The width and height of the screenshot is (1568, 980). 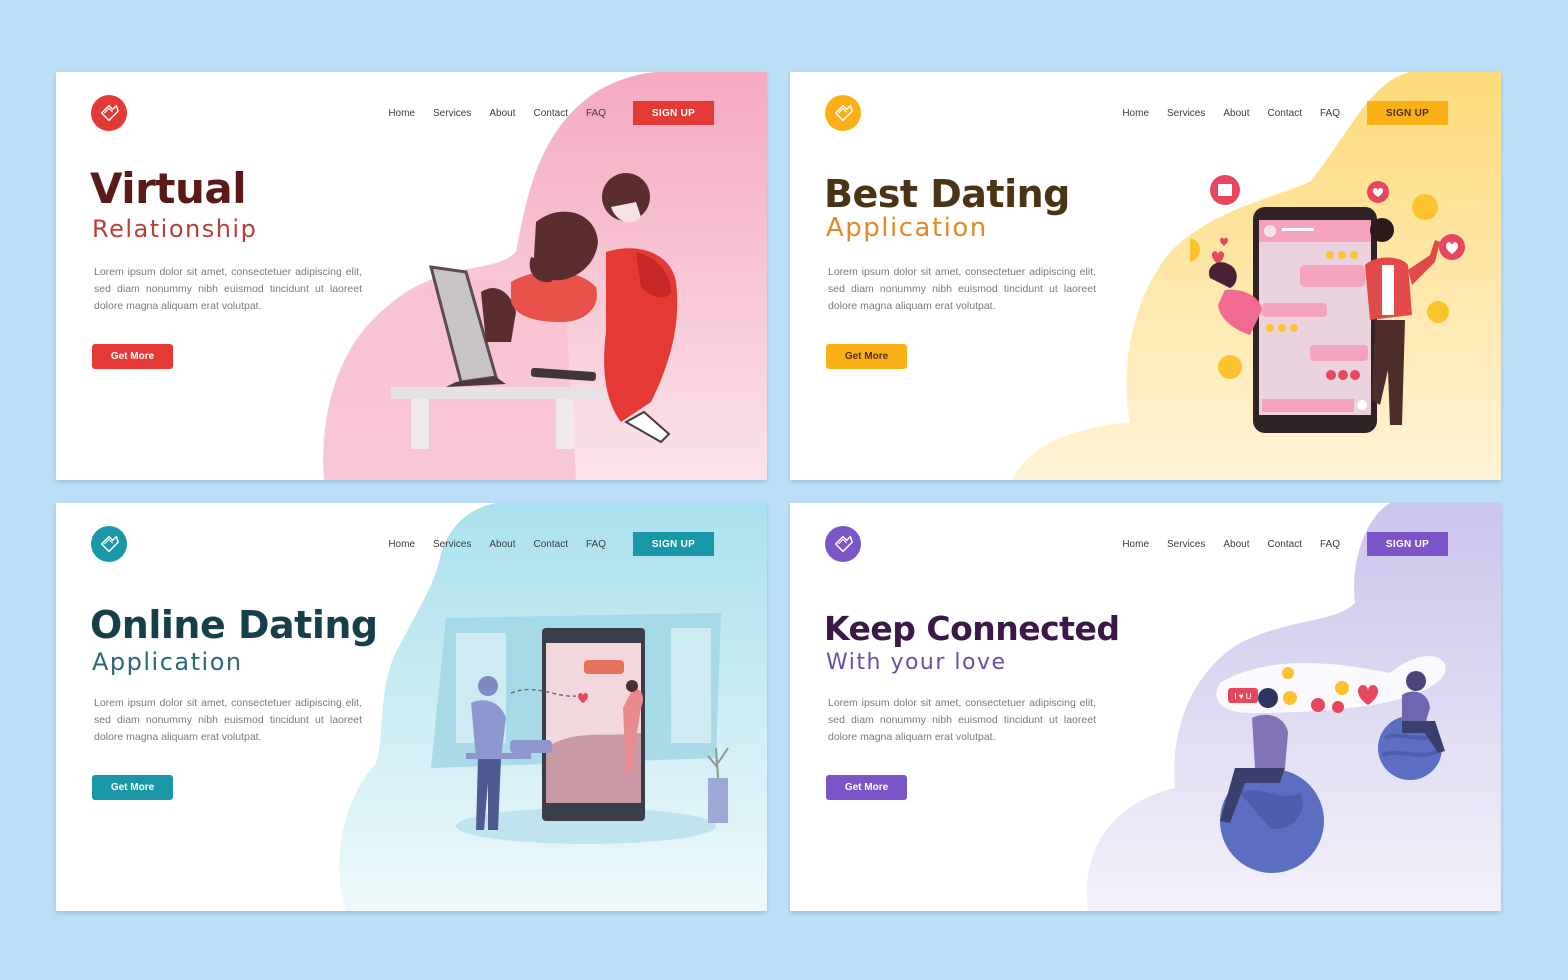 I want to click on hero-subtitle: Relationship, so click(x=175, y=229).